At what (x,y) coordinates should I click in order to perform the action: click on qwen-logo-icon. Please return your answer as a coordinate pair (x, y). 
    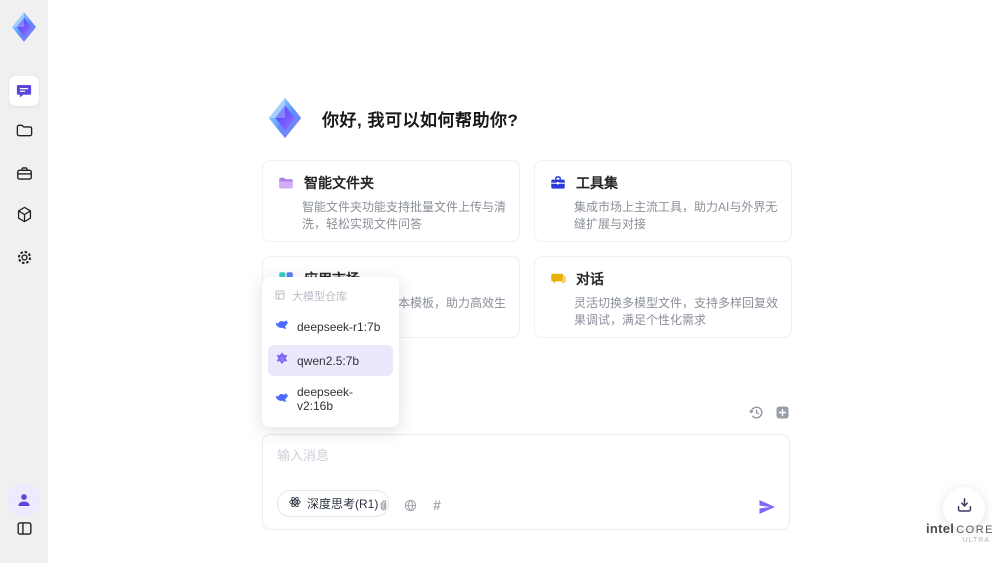
    Looking at the image, I should click on (282, 360).